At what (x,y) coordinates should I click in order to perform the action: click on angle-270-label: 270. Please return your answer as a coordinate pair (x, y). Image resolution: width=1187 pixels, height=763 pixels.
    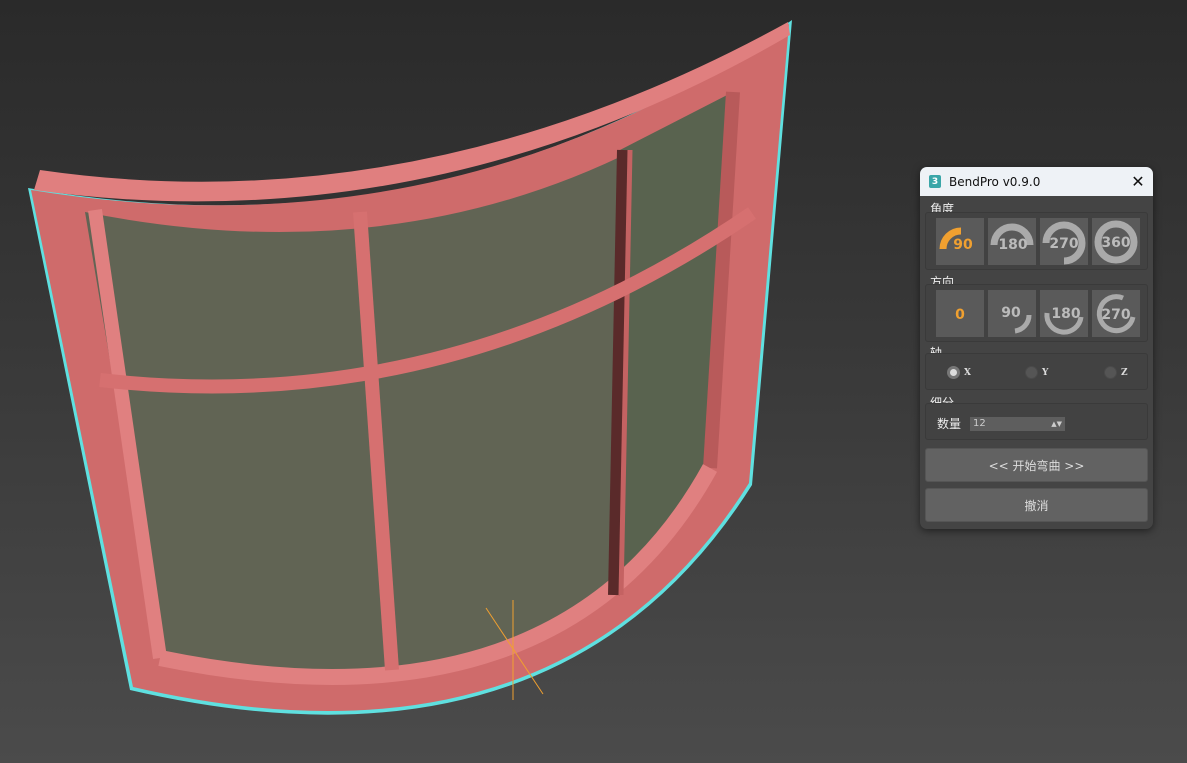
    Looking at the image, I should click on (1063, 244).